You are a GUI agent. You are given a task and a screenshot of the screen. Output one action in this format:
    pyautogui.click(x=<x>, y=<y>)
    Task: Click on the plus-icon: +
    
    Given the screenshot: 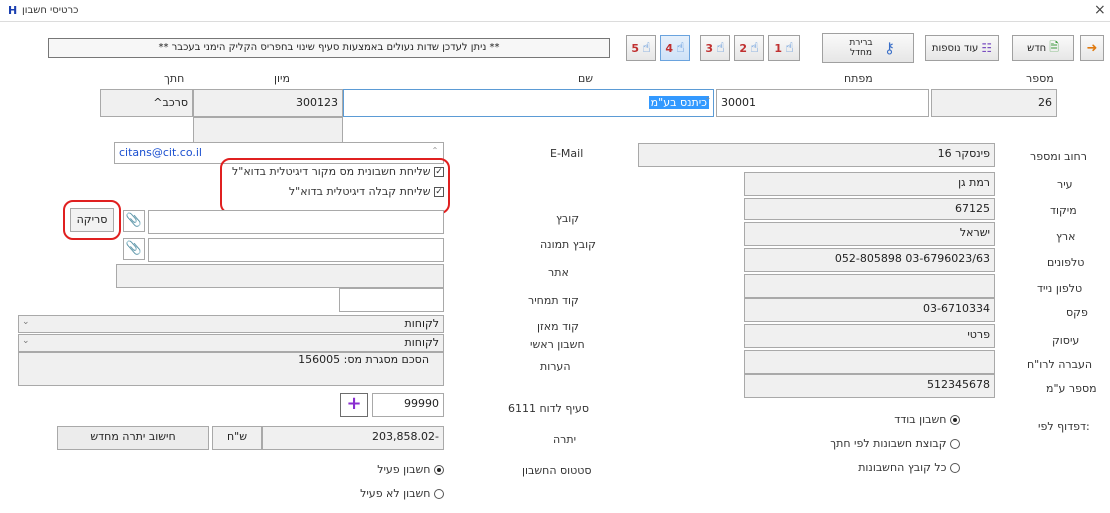 What is the action you would take?
    pyautogui.click(x=354, y=403)
    